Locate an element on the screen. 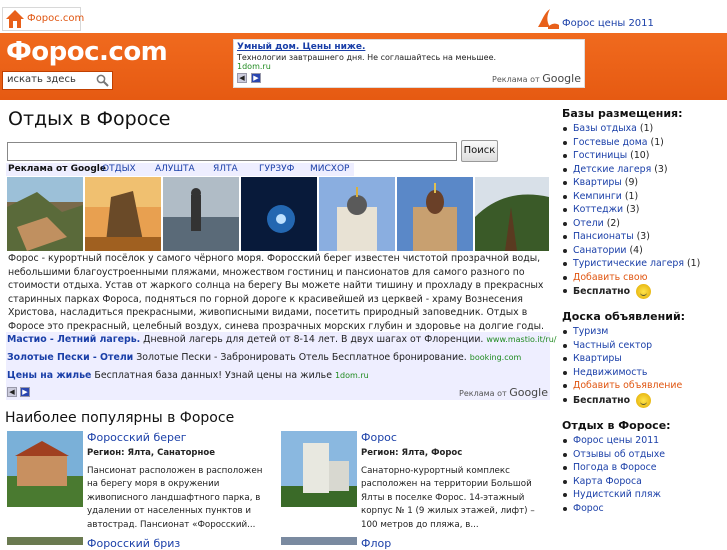 This screenshot has width=727, height=550. rest-title: Отдых в Форосе: is located at coordinates (616, 425).